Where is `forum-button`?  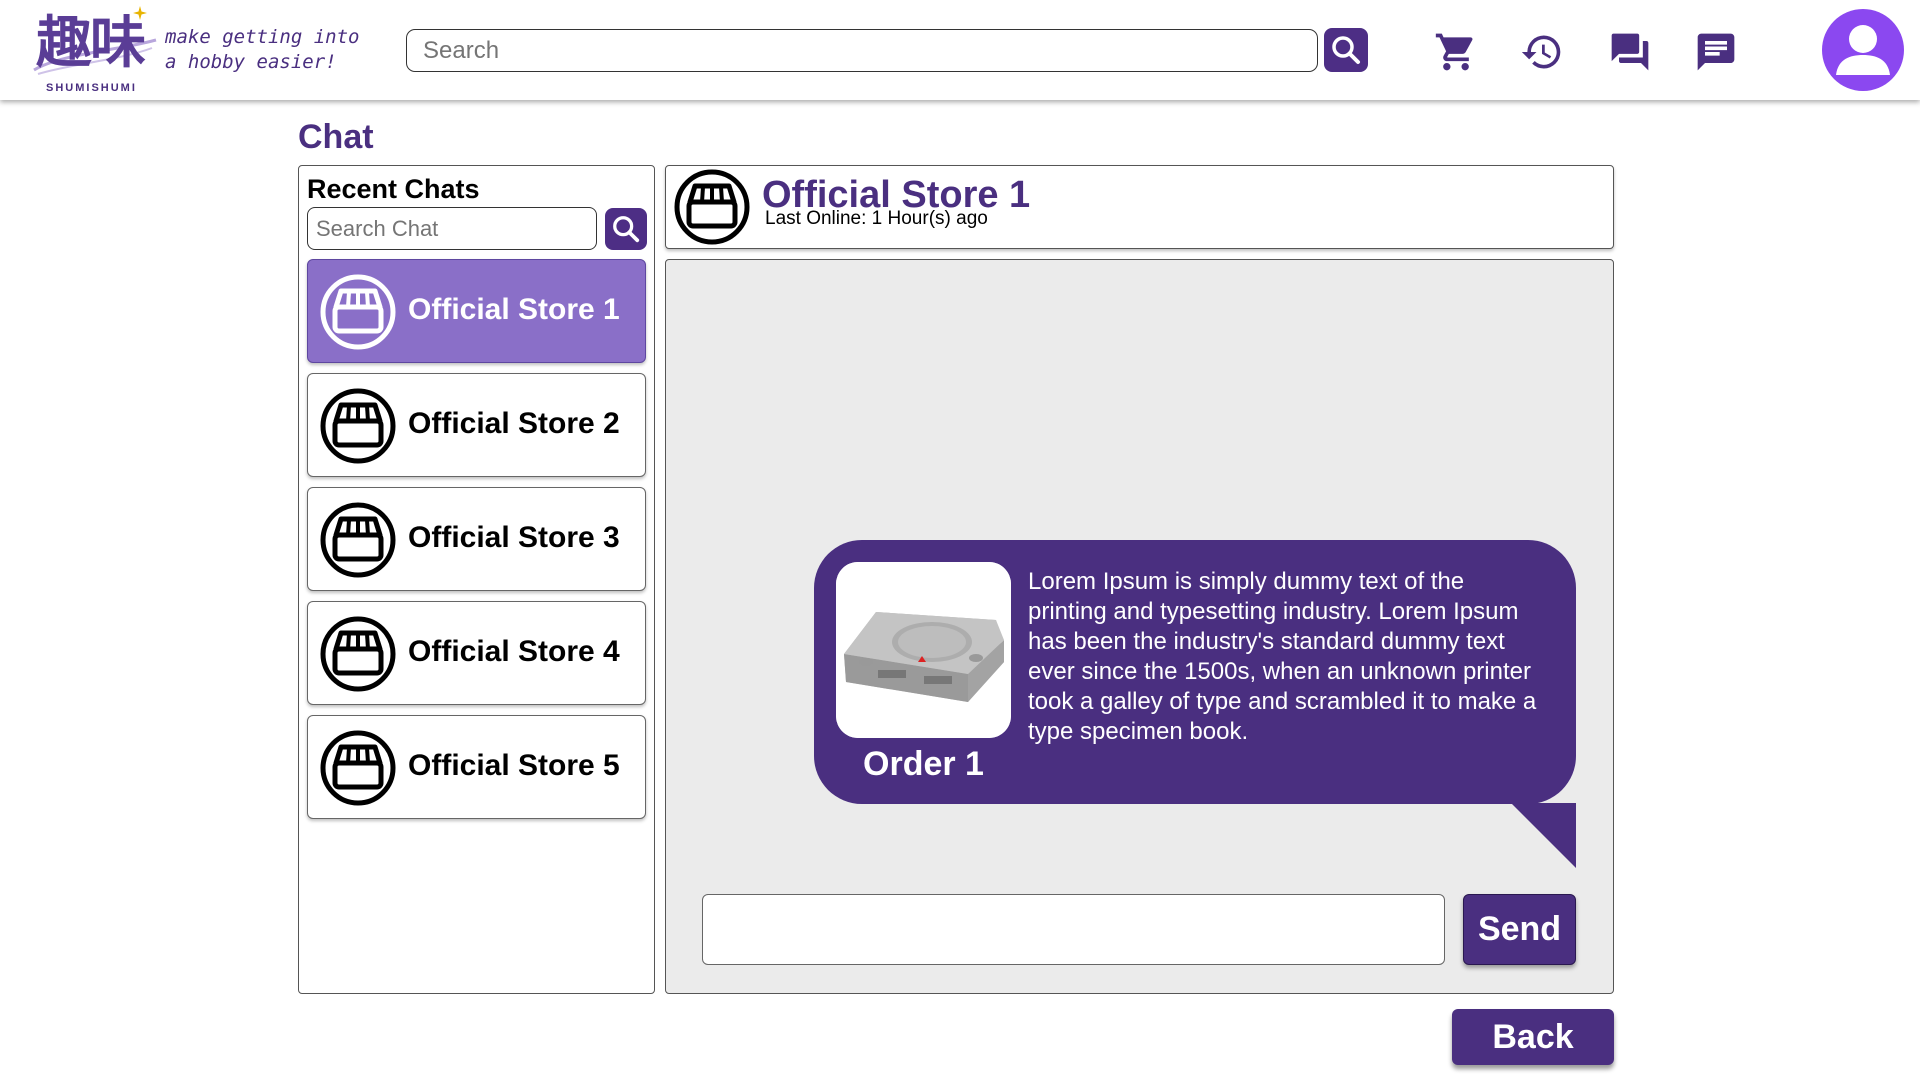 forum-button is located at coordinates (1630, 52).